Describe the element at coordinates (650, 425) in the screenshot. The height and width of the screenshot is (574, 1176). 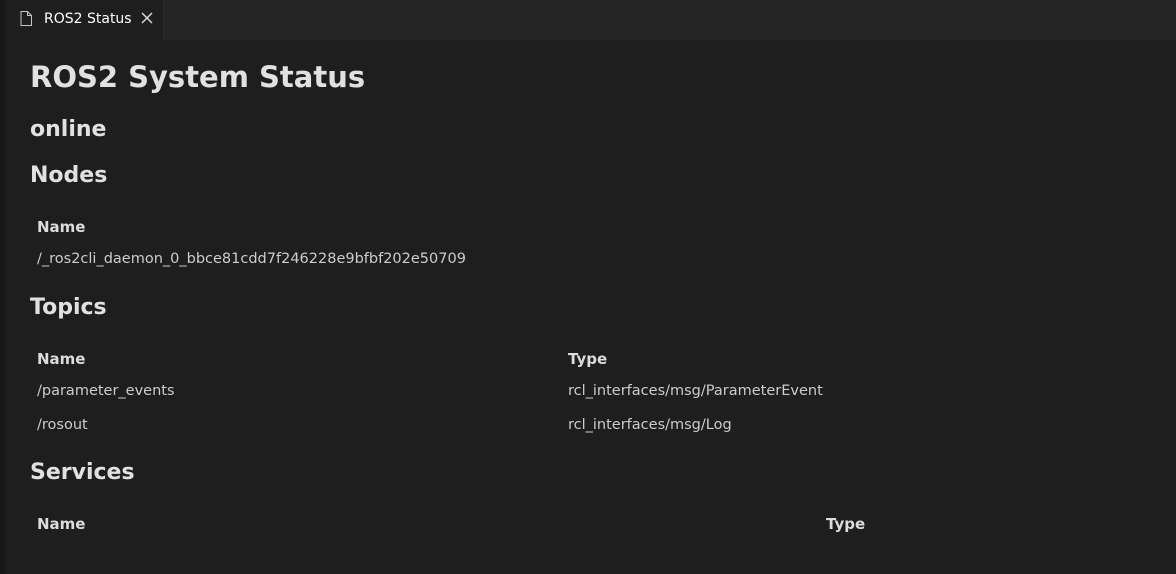
I see `table-row-topic-type: rcl_interfaces/msg/Log` at that location.